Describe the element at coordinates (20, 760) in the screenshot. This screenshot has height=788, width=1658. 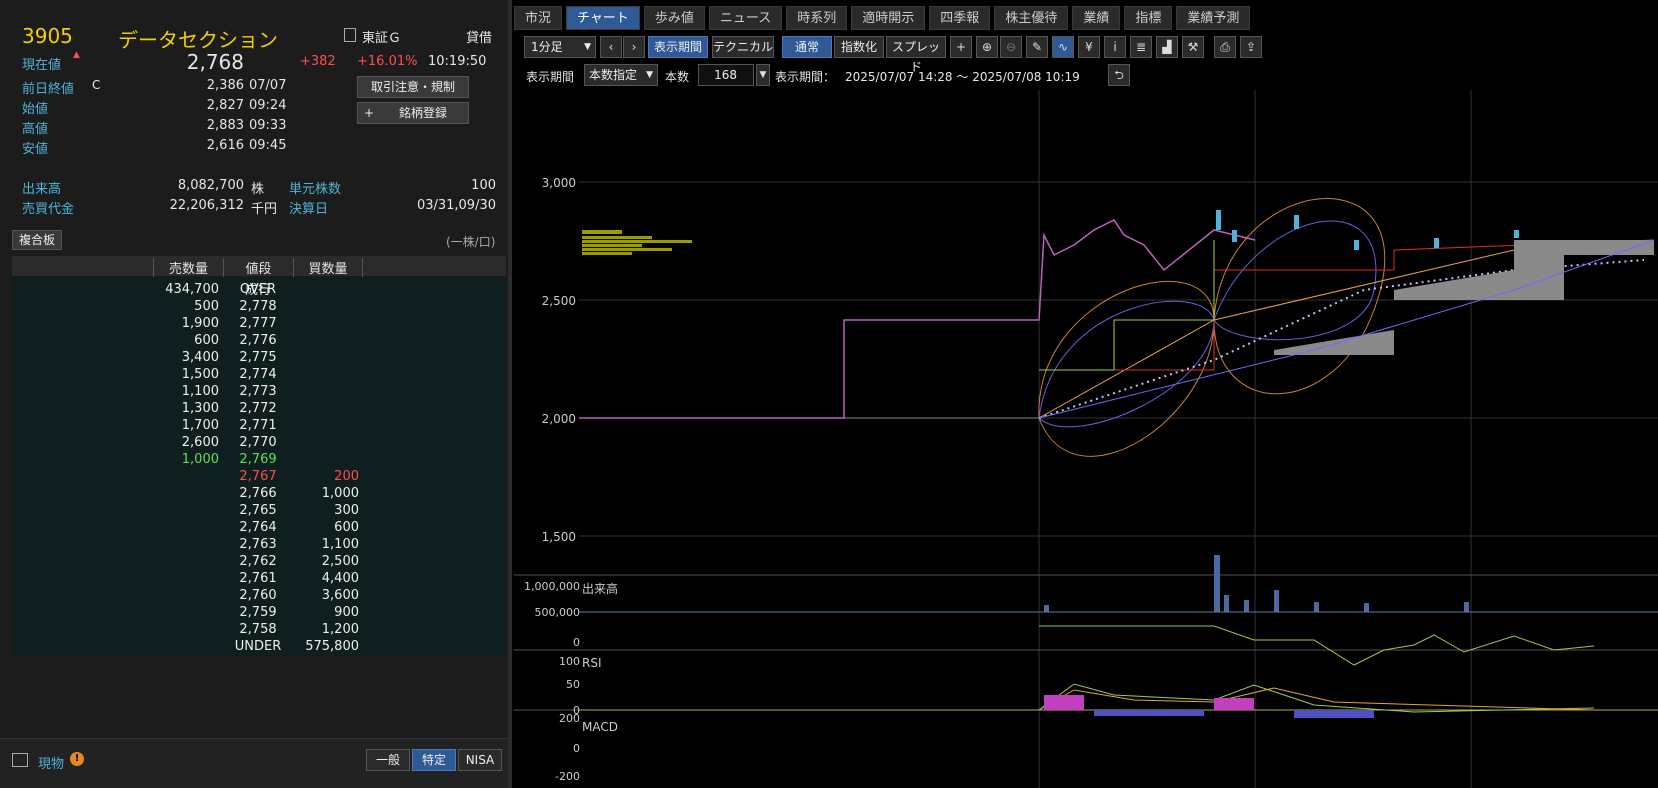
I see `window-icon` at that location.